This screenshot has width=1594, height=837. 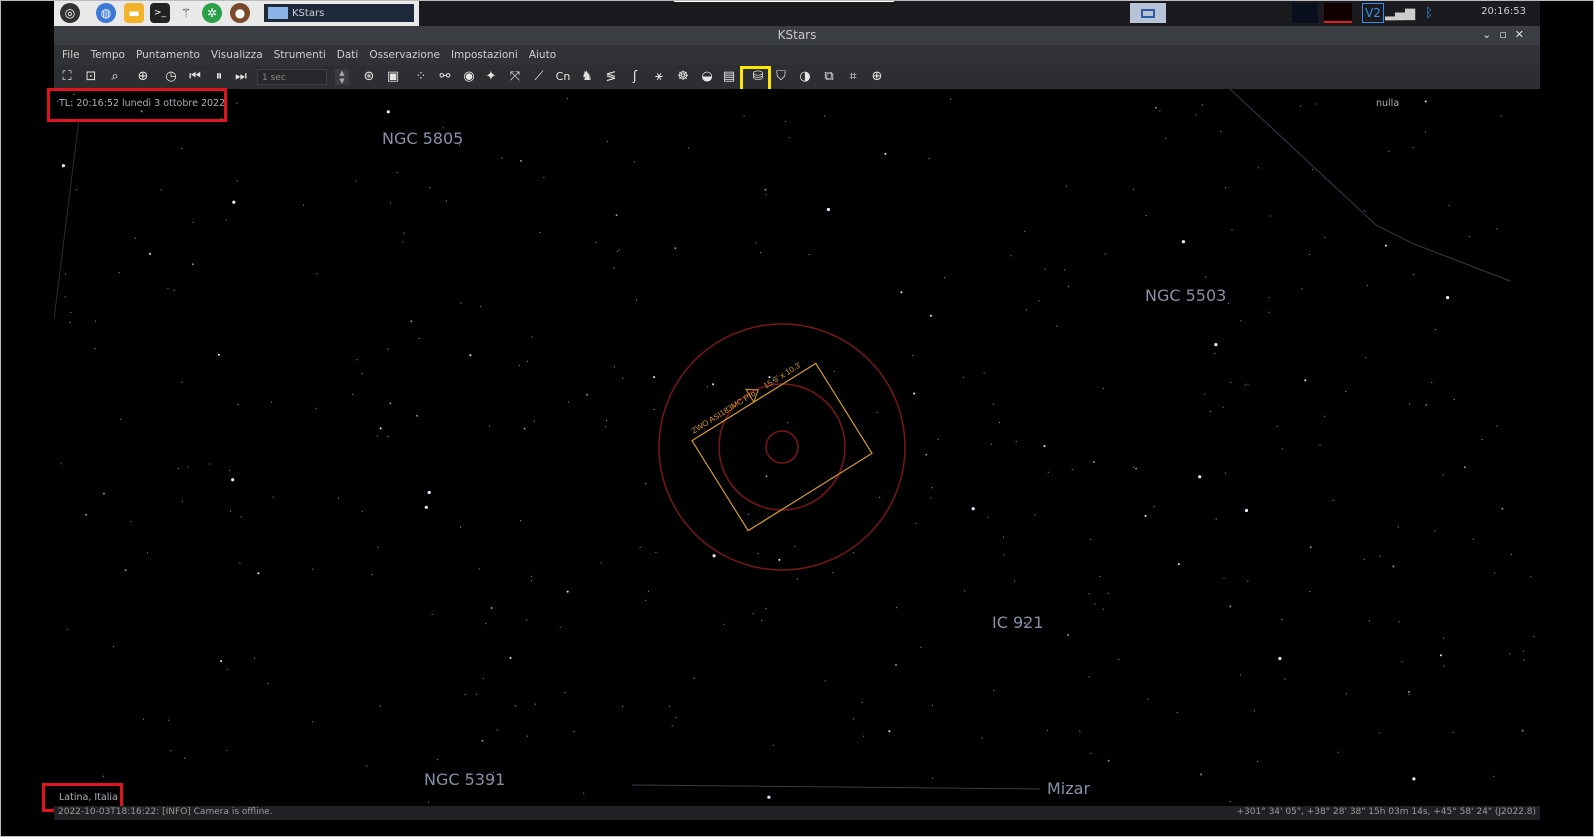 I want to click on file-manager-icon: ▬, so click(x=134, y=13).